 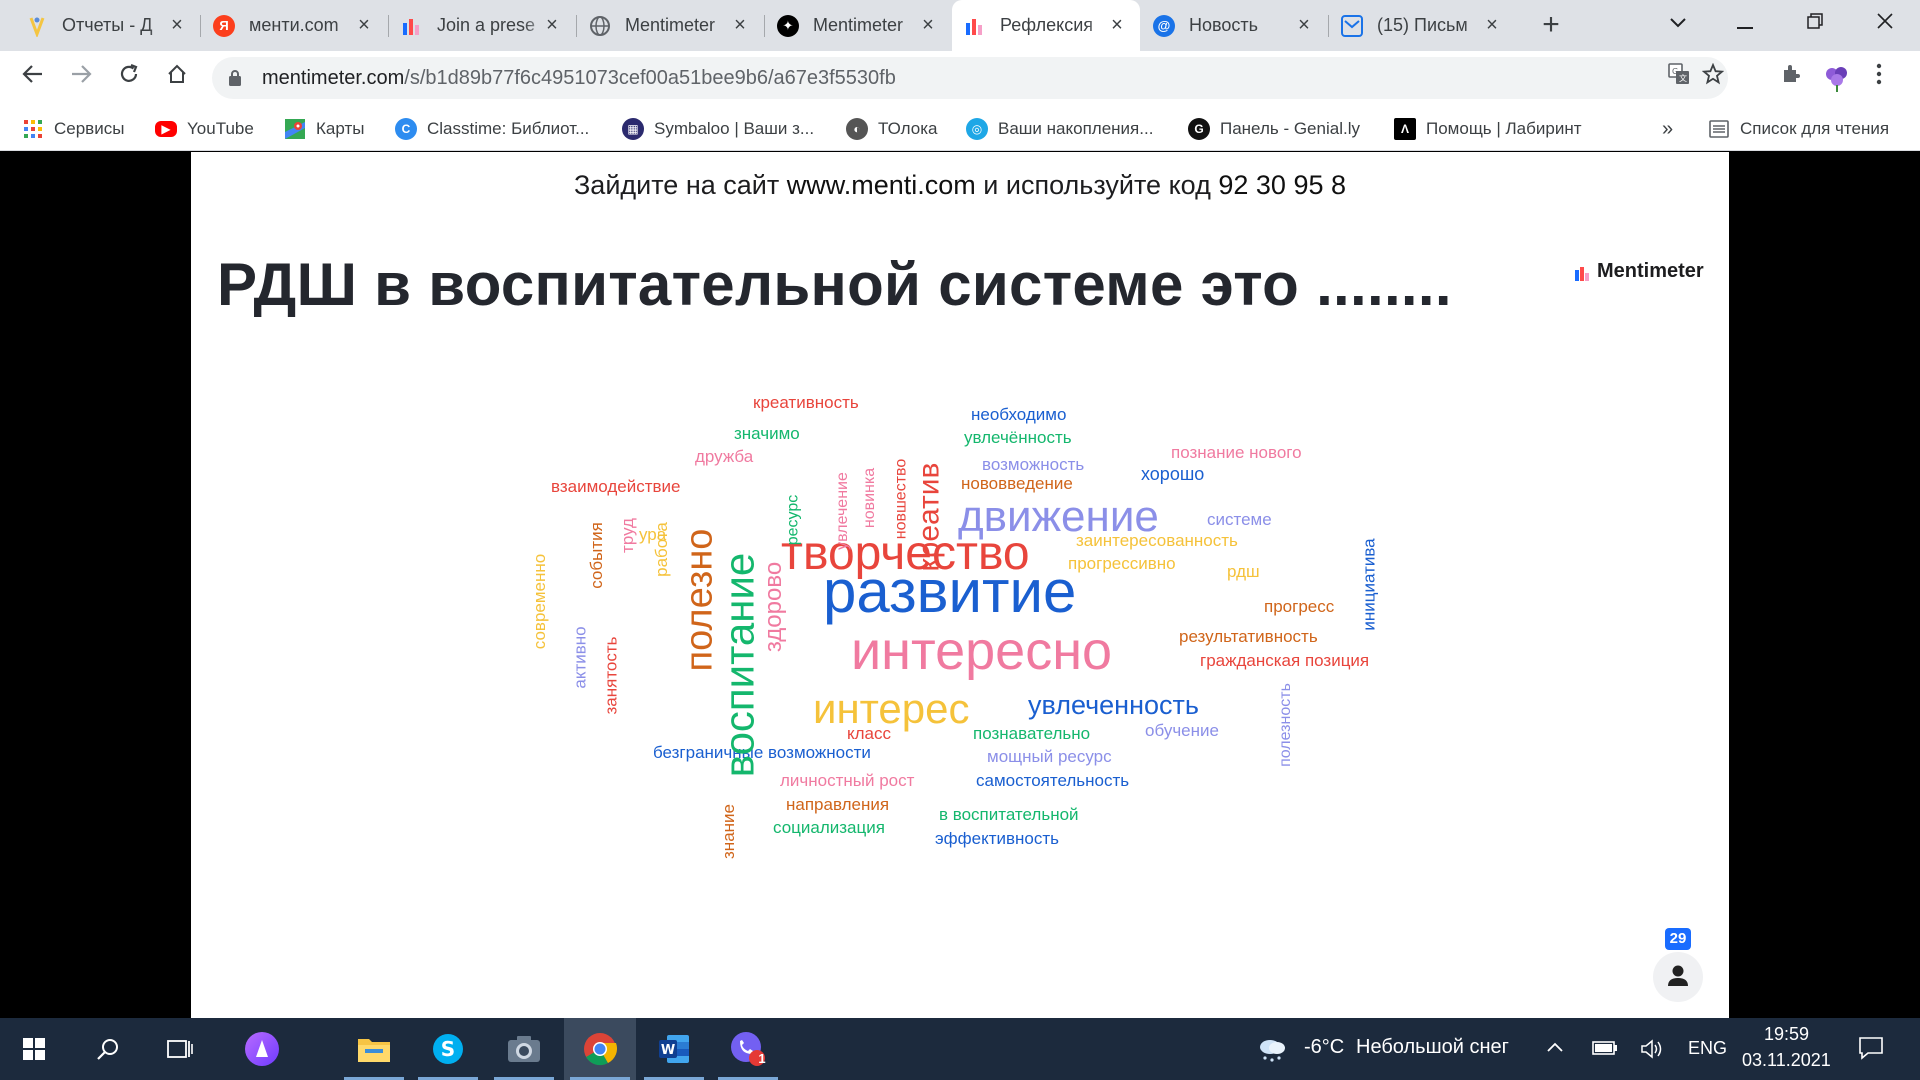 I want to click on word-cloud-word: увлеченность, so click(x=1113, y=705).